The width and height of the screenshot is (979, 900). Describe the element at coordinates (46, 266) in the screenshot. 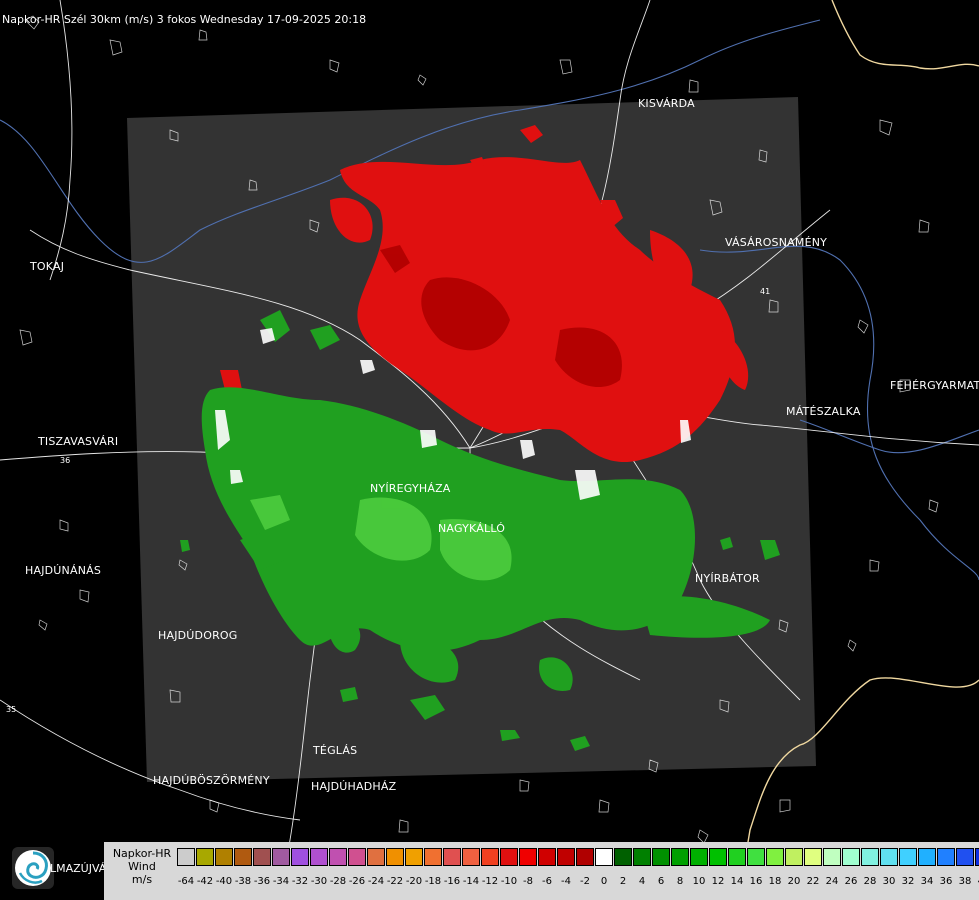

I see `place-label-tokaj: TOKAJ` at that location.